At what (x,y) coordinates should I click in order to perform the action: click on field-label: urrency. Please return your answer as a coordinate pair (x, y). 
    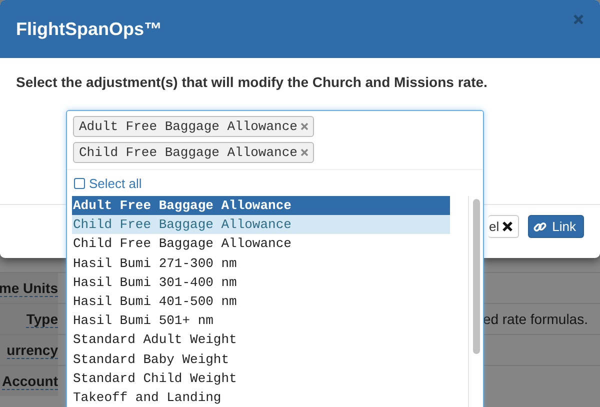
    Looking at the image, I should click on (32, 350).